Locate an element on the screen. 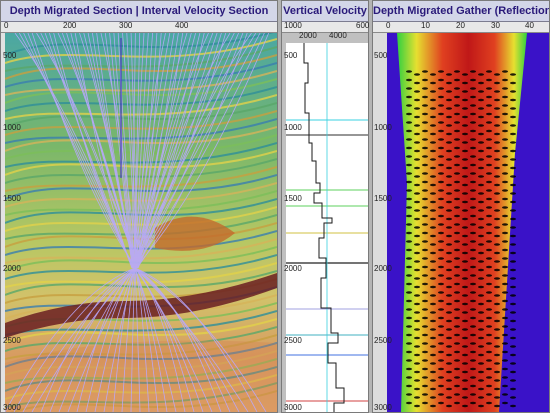  gather-depth-tick: 1000 is located at coordinates (383, 127).